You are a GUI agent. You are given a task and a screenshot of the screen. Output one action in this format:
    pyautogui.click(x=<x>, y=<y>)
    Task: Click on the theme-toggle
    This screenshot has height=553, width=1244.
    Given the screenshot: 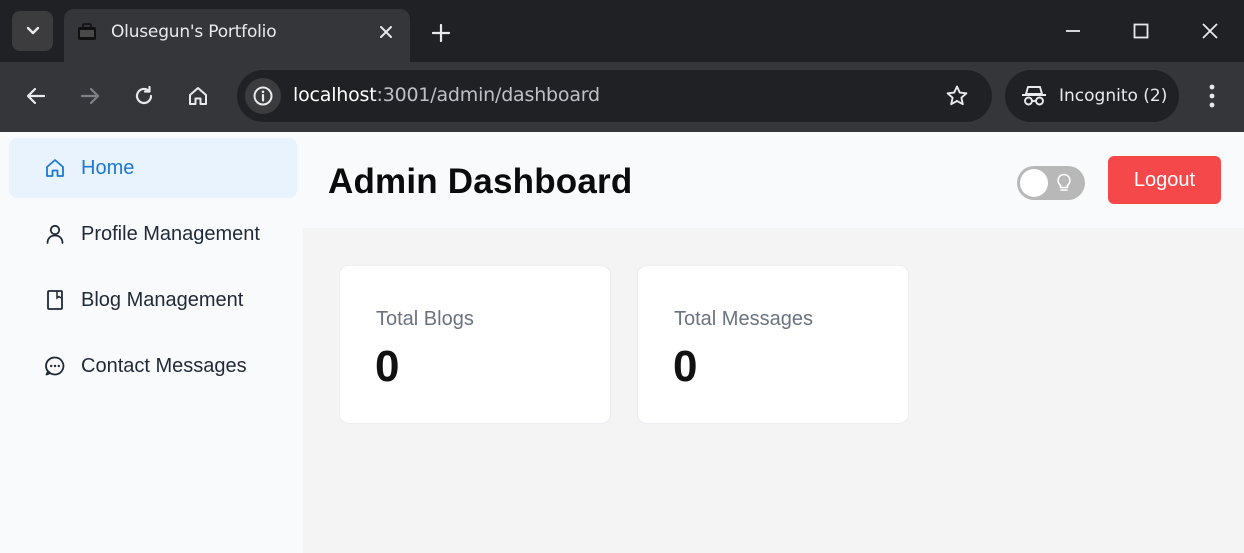 What is the action you would take?
    pyautogui.click(x=1051, y=183)
    